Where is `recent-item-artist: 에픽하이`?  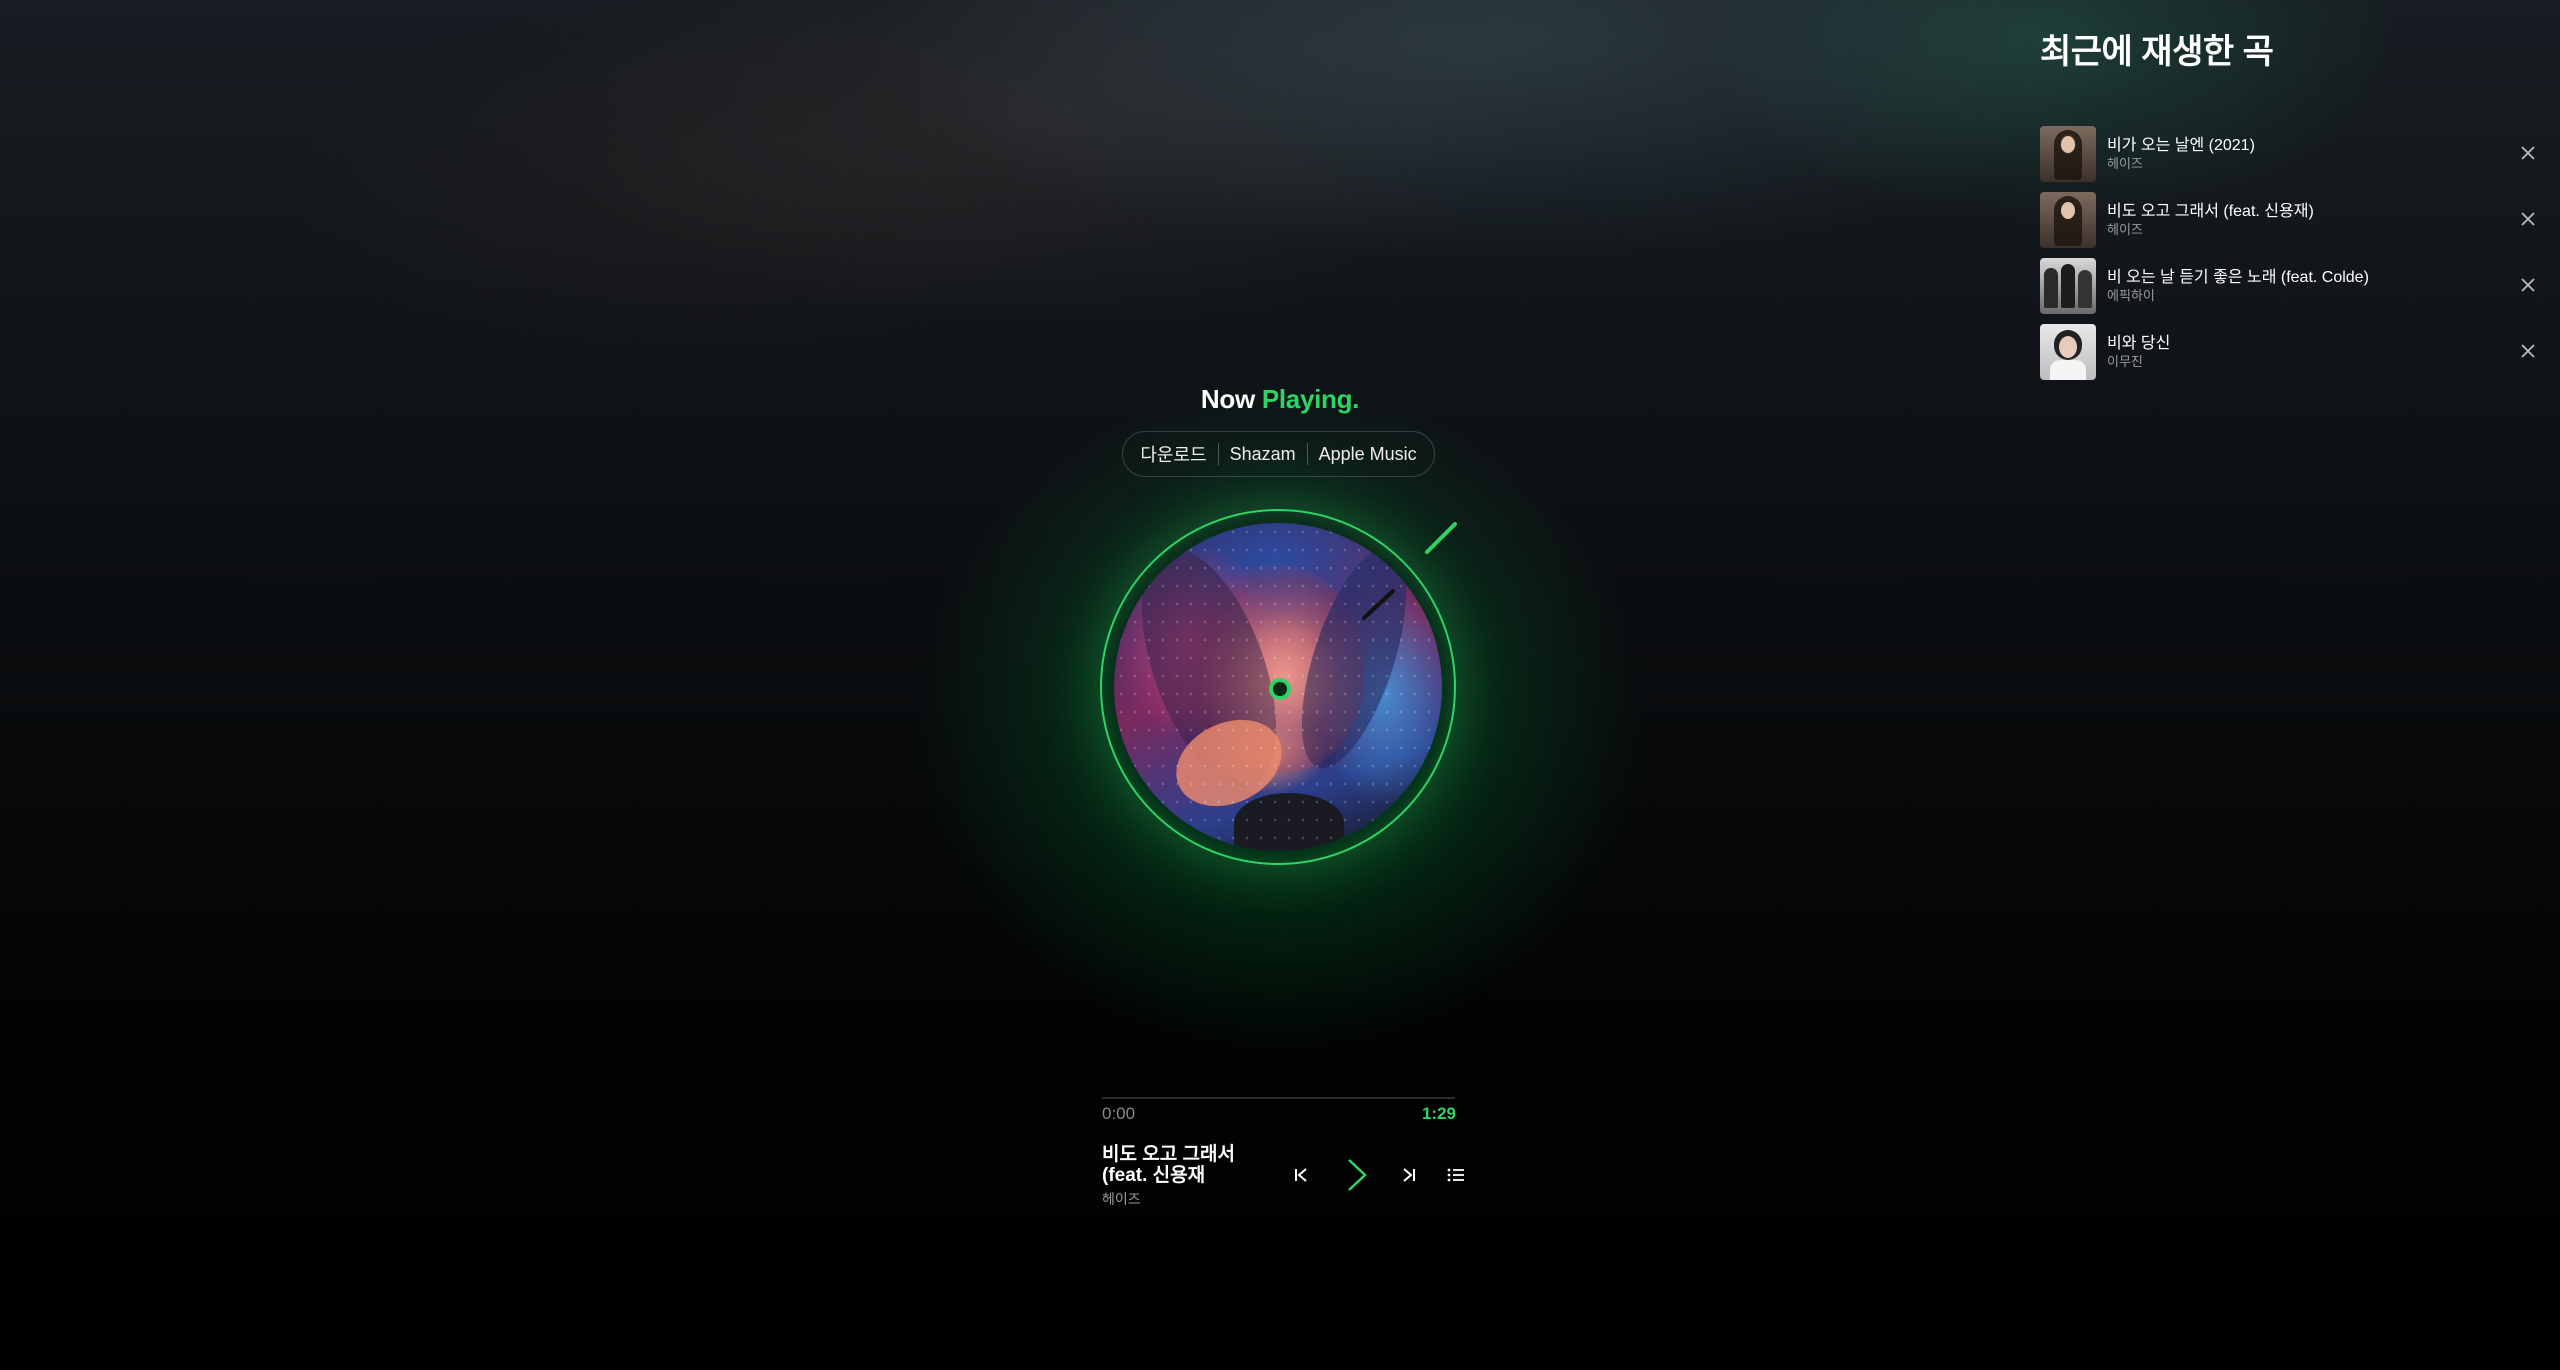 recent-item-artist: 에픽하이 is located at coordinates (2131, 295).